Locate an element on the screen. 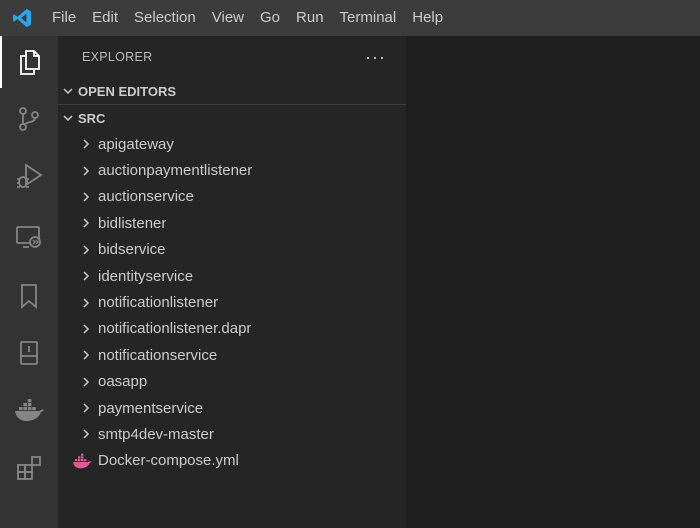 The image size is (700, 528). folder-label: paymentservice is located at coordinates (151, 408).